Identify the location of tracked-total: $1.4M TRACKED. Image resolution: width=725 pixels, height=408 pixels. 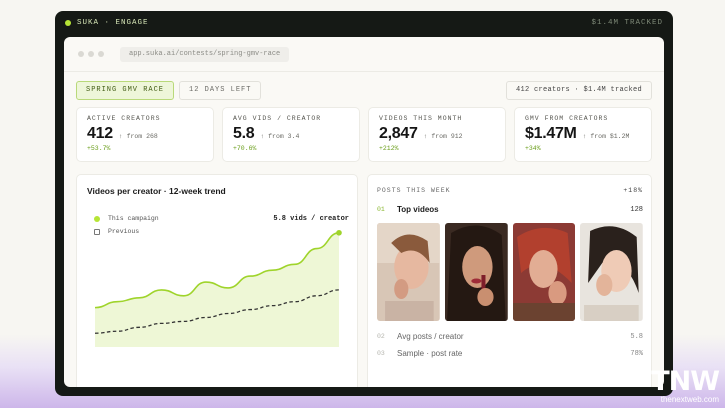
(627, 23).